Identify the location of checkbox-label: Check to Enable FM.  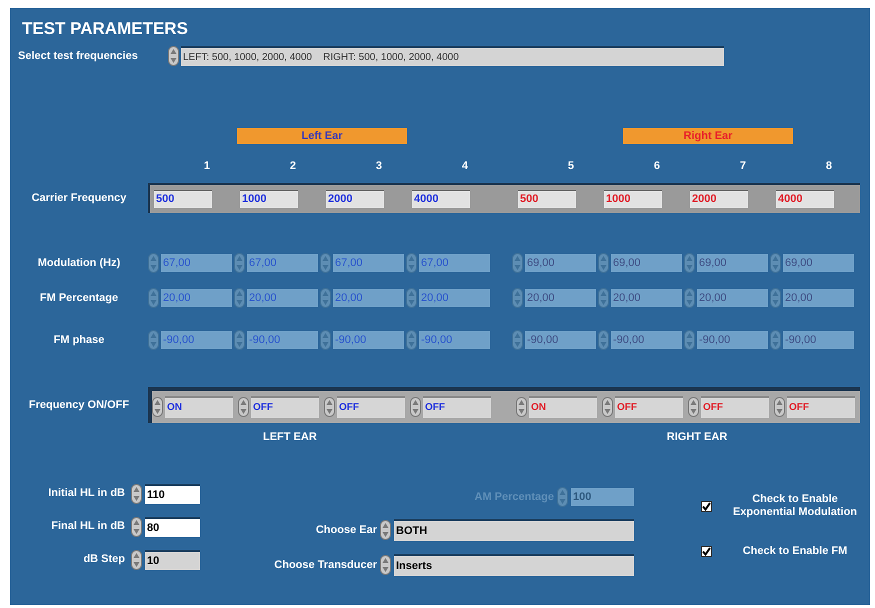
(795, 551).